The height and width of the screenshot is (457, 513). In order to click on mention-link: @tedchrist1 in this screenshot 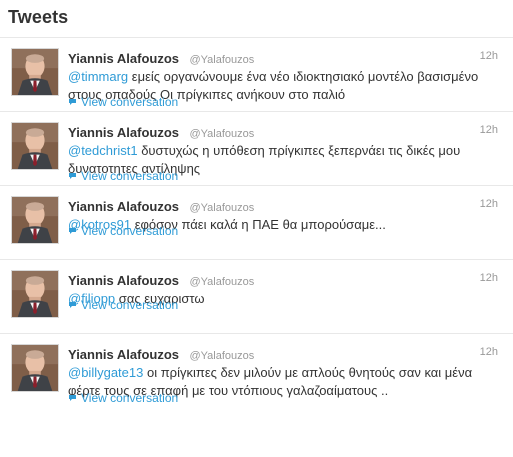, I will do `click(103, 150)`.